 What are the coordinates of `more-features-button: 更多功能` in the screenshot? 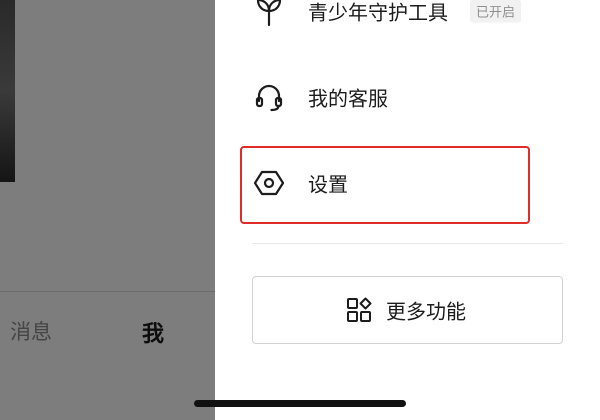 It's located at (407, 310).